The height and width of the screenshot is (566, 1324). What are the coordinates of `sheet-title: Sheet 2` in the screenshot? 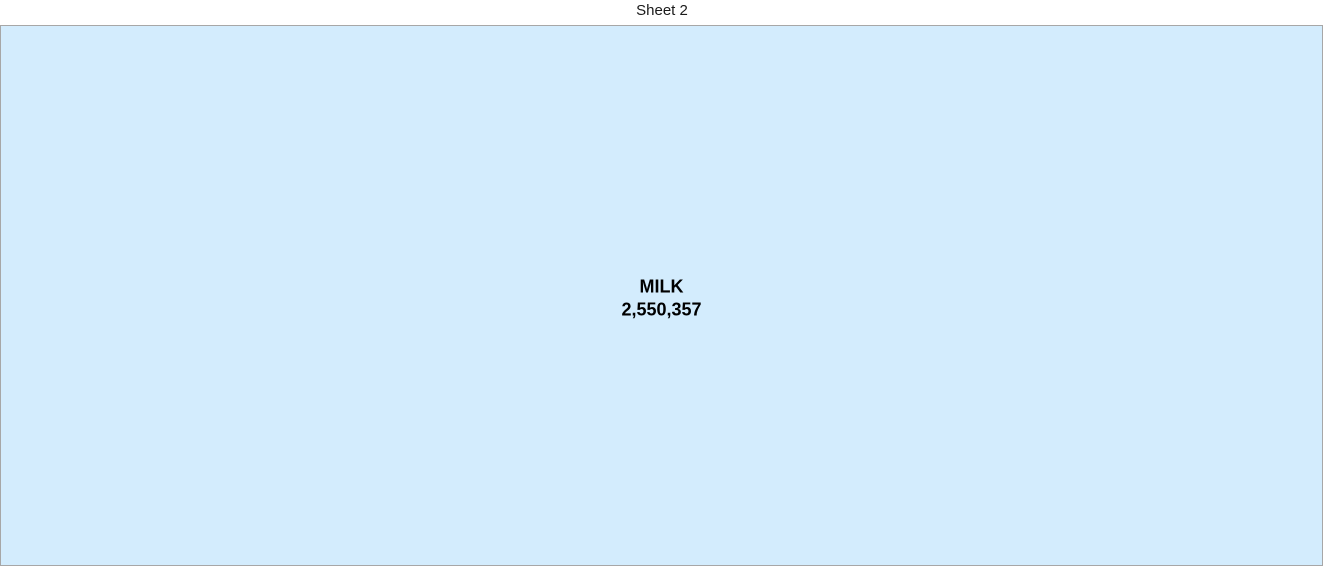 It's located at (662, 10).